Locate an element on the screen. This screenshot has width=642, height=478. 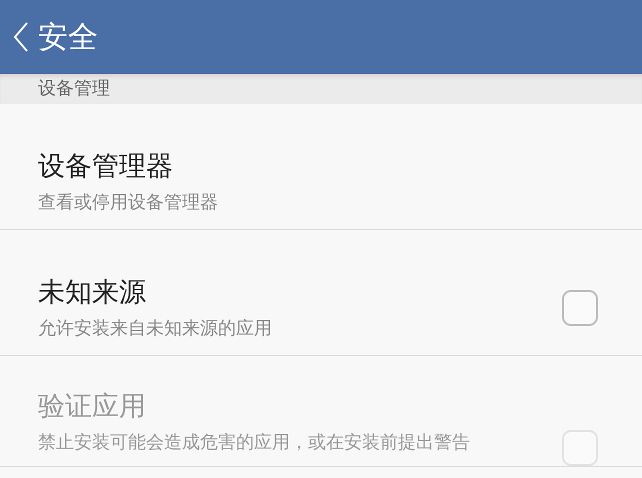
screen-title: 安全 is located at coordinates (68, 37).